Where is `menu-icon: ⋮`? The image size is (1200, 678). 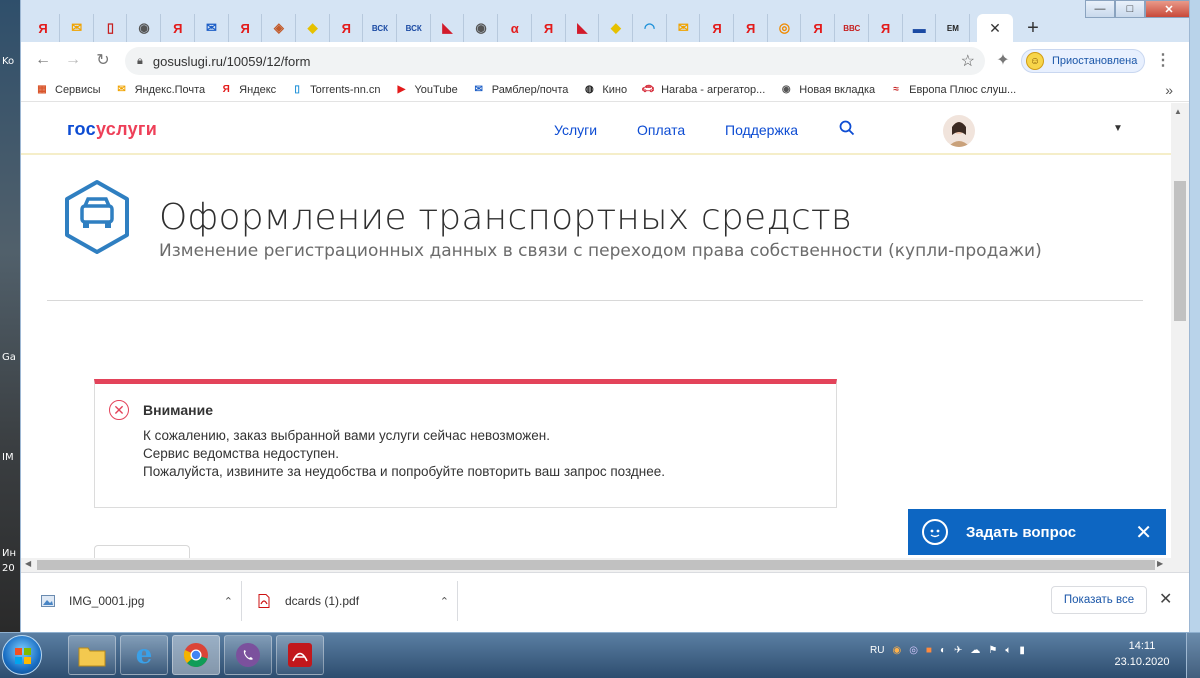 menu-icon: ⋮ is located at coordinates (1163, 60).